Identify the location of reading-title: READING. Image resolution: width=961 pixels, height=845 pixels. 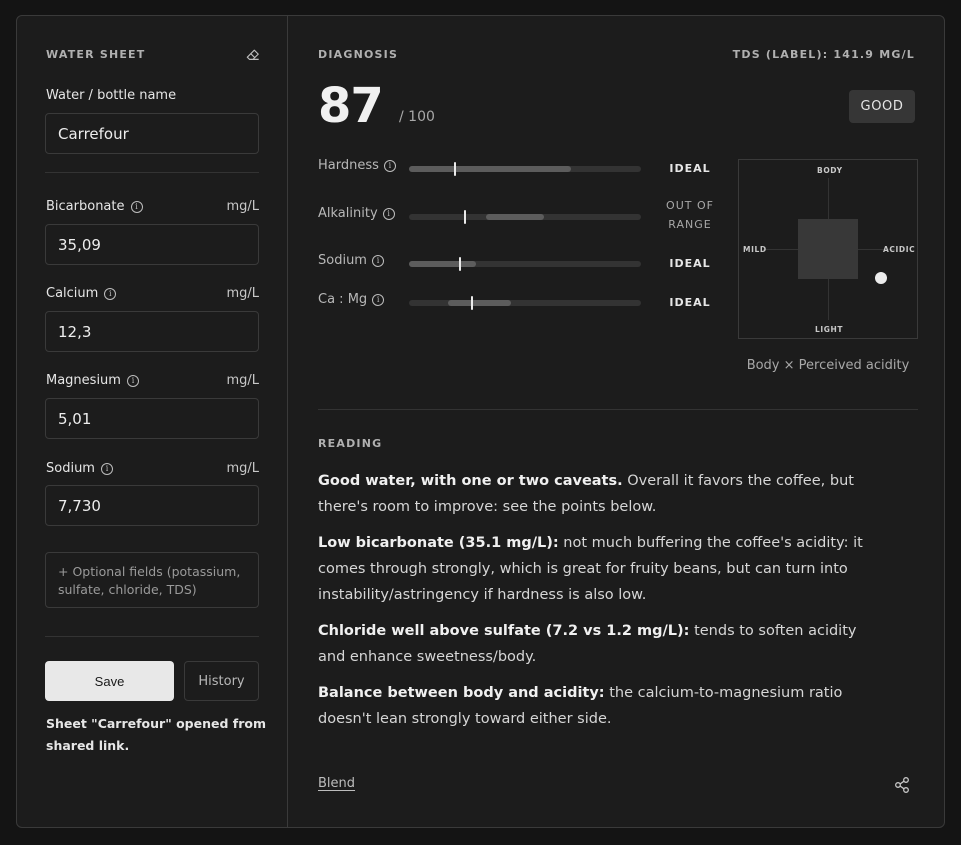
(350, 443).